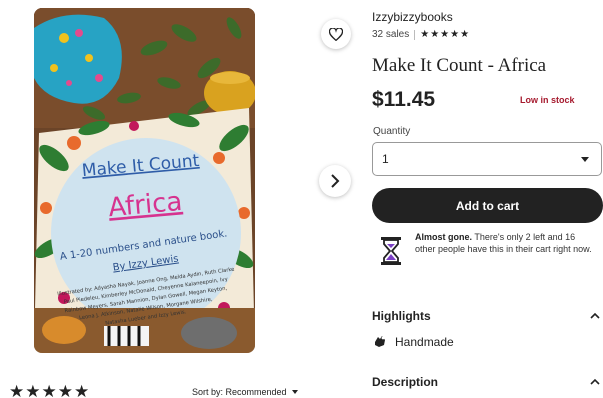 This screenshot has width=603, height=398. What do you see at coordinates (415, 34) in the screenshot?
I see `divider` at bounding box center [415, 34].